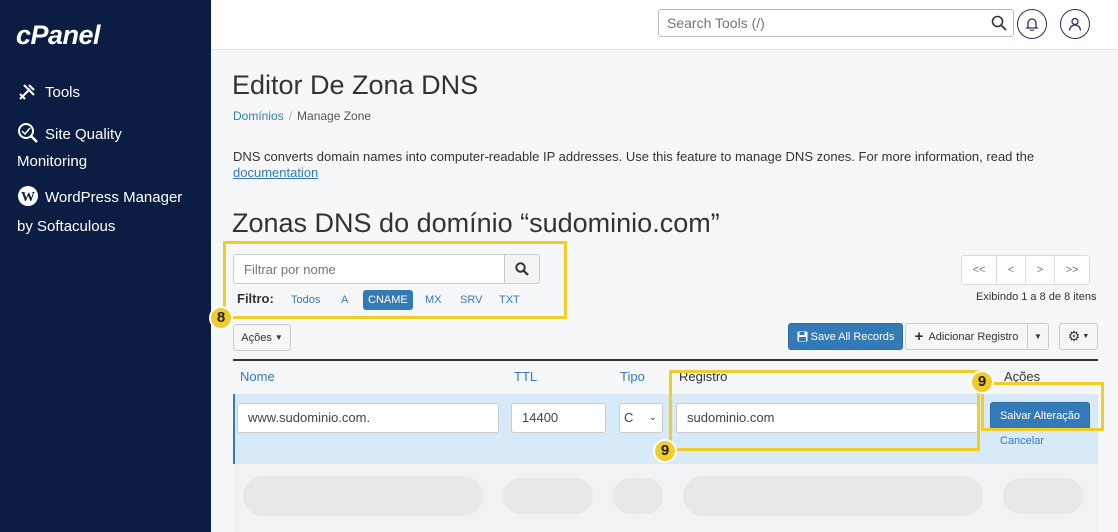 This screenshot has width=1118, height=532. What do you see at coordinates (558, 418) in the screenshot?
I see `record-ttl-input: 14400` at bounding box center [558, 418].